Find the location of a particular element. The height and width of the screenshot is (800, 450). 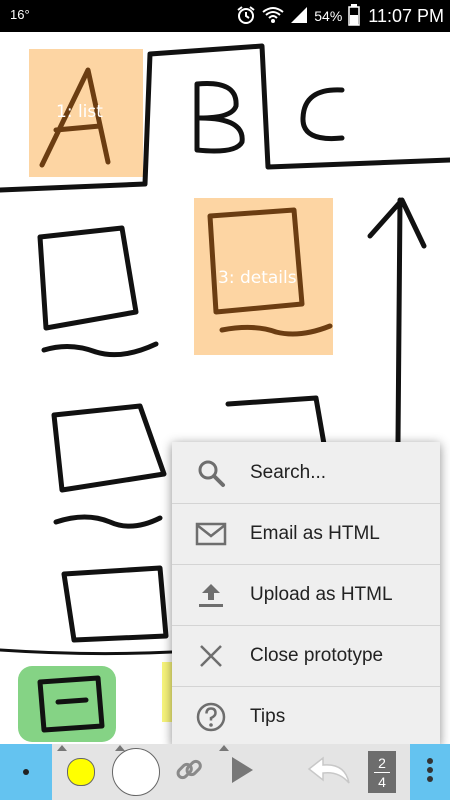

pen-size-button is located at coordinates (26, 772).